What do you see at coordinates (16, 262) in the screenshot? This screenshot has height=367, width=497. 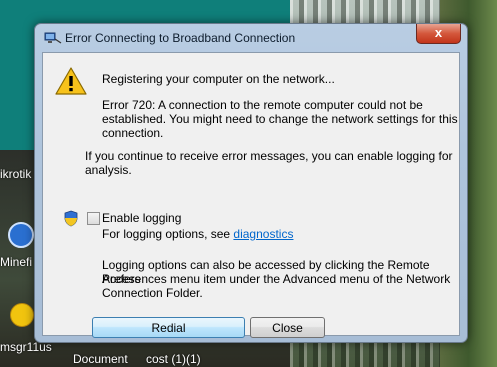 I see `desktop-icon-label: Minefi` at bounding box center [16, 262].